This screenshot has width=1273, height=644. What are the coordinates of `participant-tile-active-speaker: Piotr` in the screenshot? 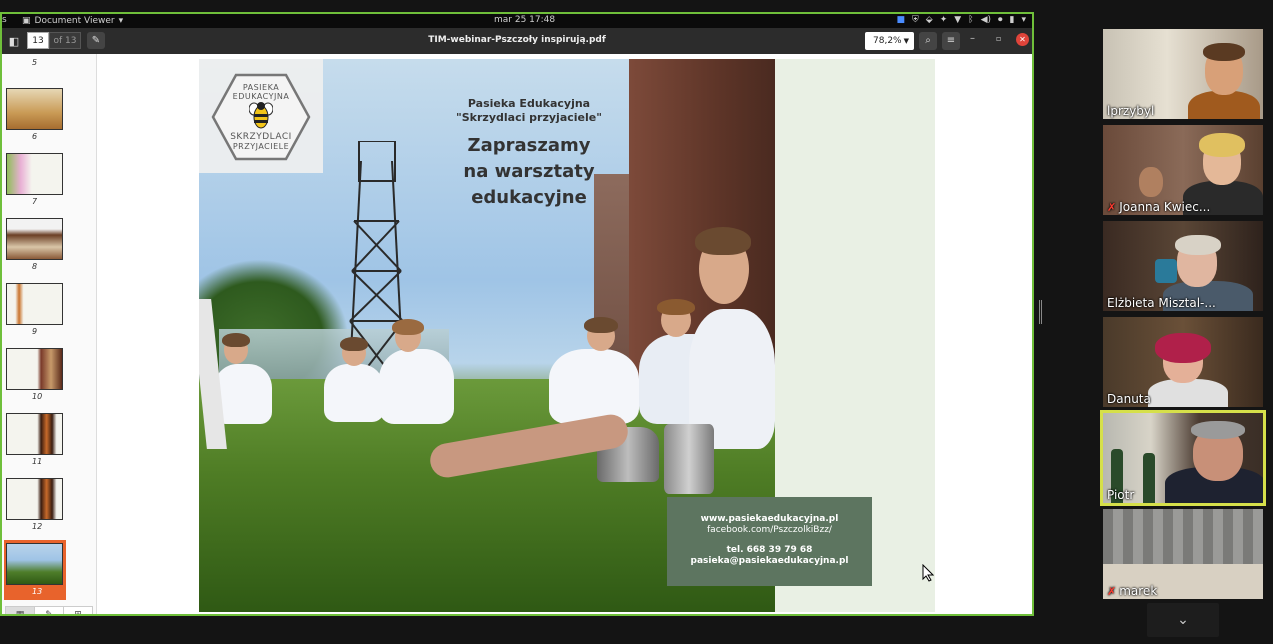 It's located at (1183, 458).